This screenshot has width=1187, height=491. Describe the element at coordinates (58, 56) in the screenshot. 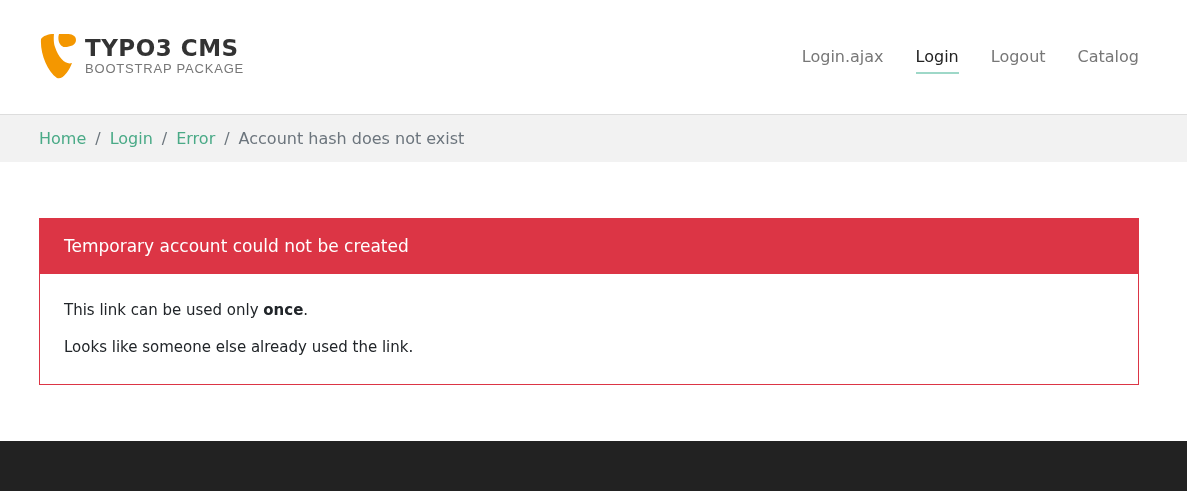

I see `logo-icon` at that location.